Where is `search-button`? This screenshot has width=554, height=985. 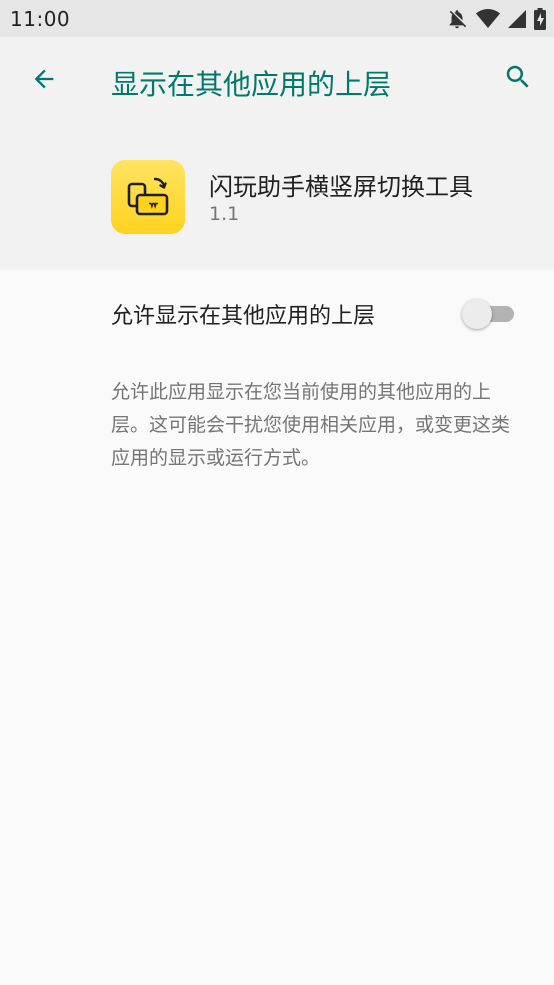
search-button is located at coordinates (518, 79).